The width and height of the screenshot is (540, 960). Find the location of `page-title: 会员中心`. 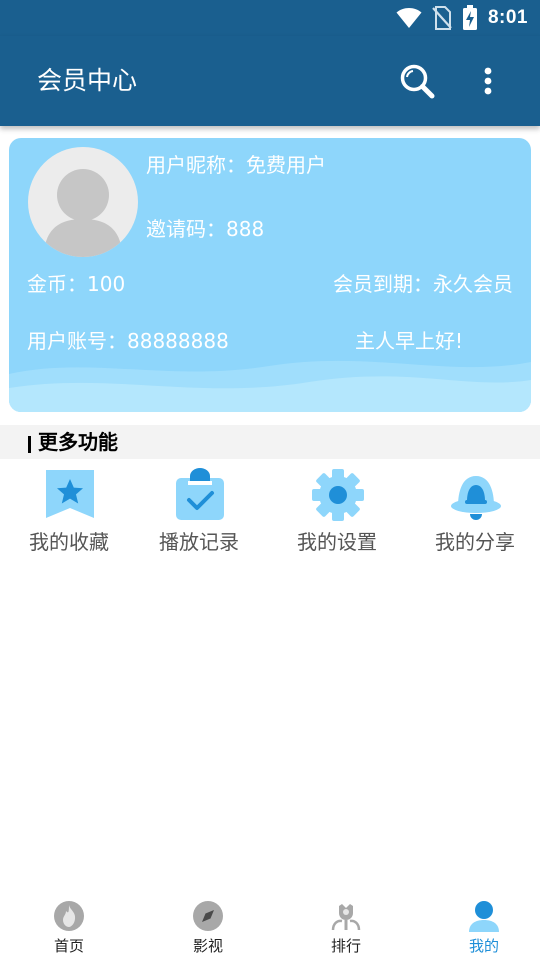

page-title: 会员中心 is located at coordinates (87, 80).